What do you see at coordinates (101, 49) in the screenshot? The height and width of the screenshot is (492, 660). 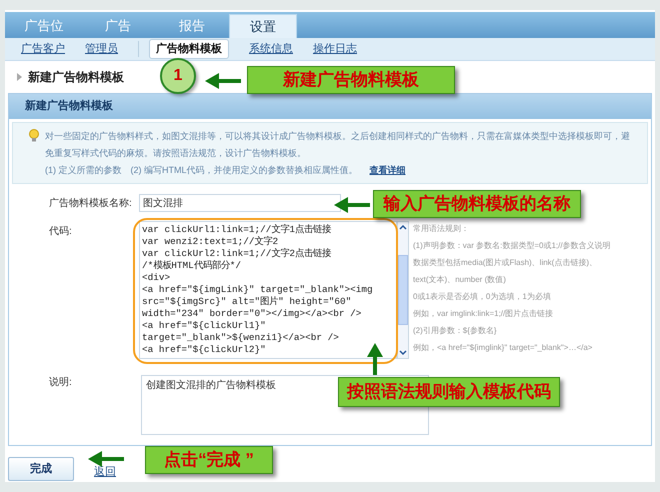 I see `sub-nav-link: 管理员` at bounding box center [101, 49].